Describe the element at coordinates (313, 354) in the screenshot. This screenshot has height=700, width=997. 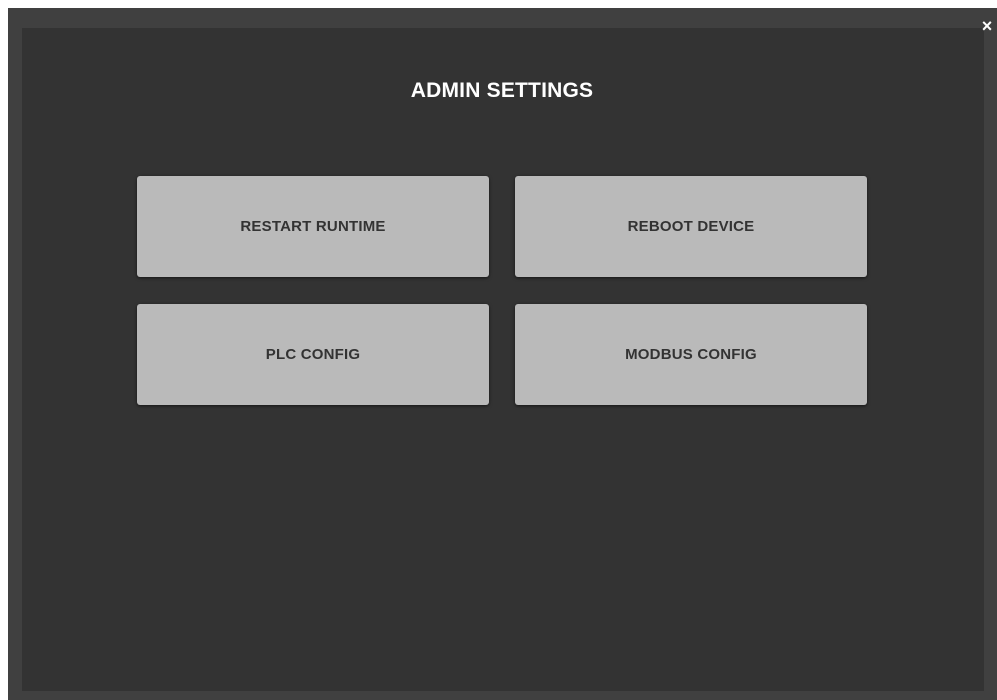
I see `plc-config-button: PLC CONFIG` at that location.